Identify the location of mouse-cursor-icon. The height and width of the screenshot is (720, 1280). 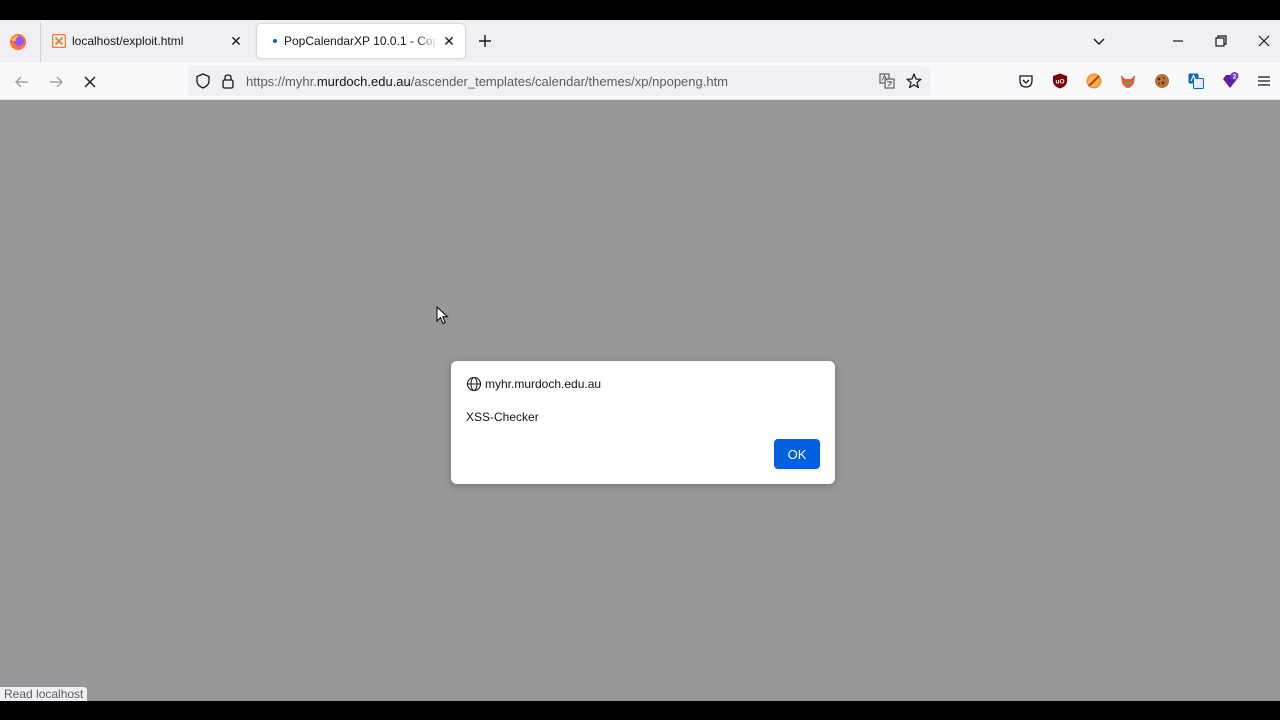
(442, 315).